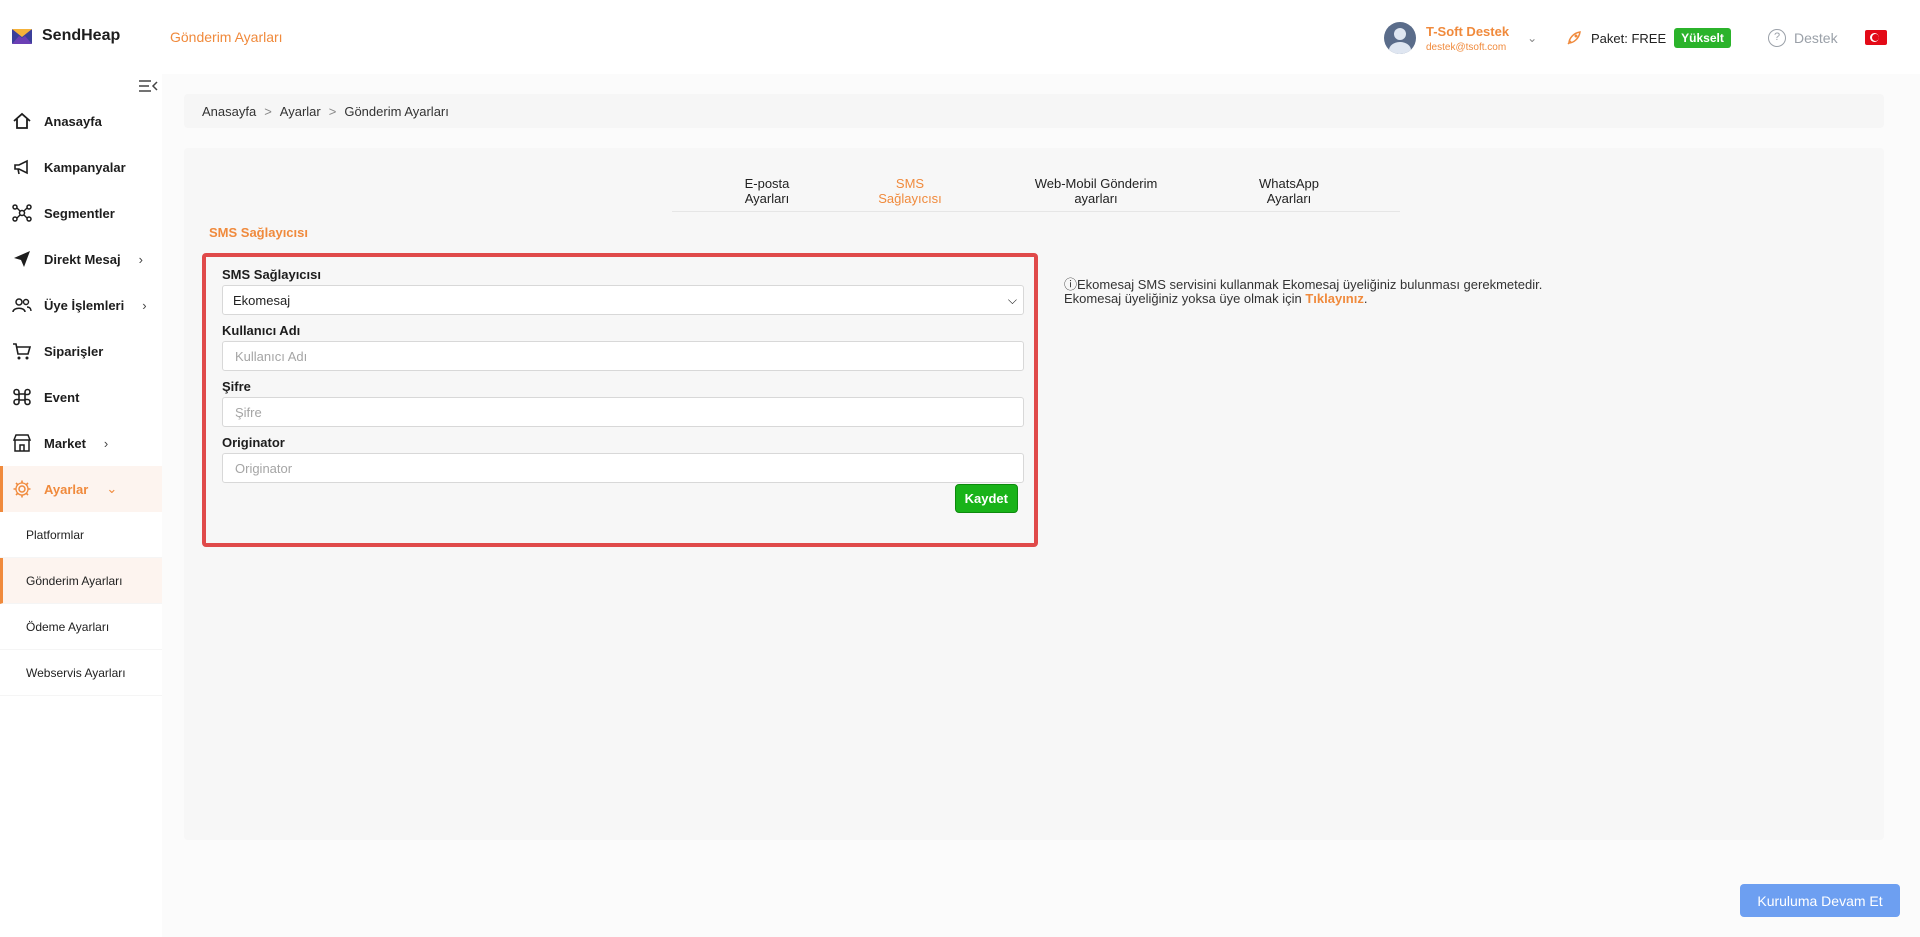 The image size is (1920, 937). I want to click on sidebar-item-label: Direkt Mesaj, so click(82, 259).